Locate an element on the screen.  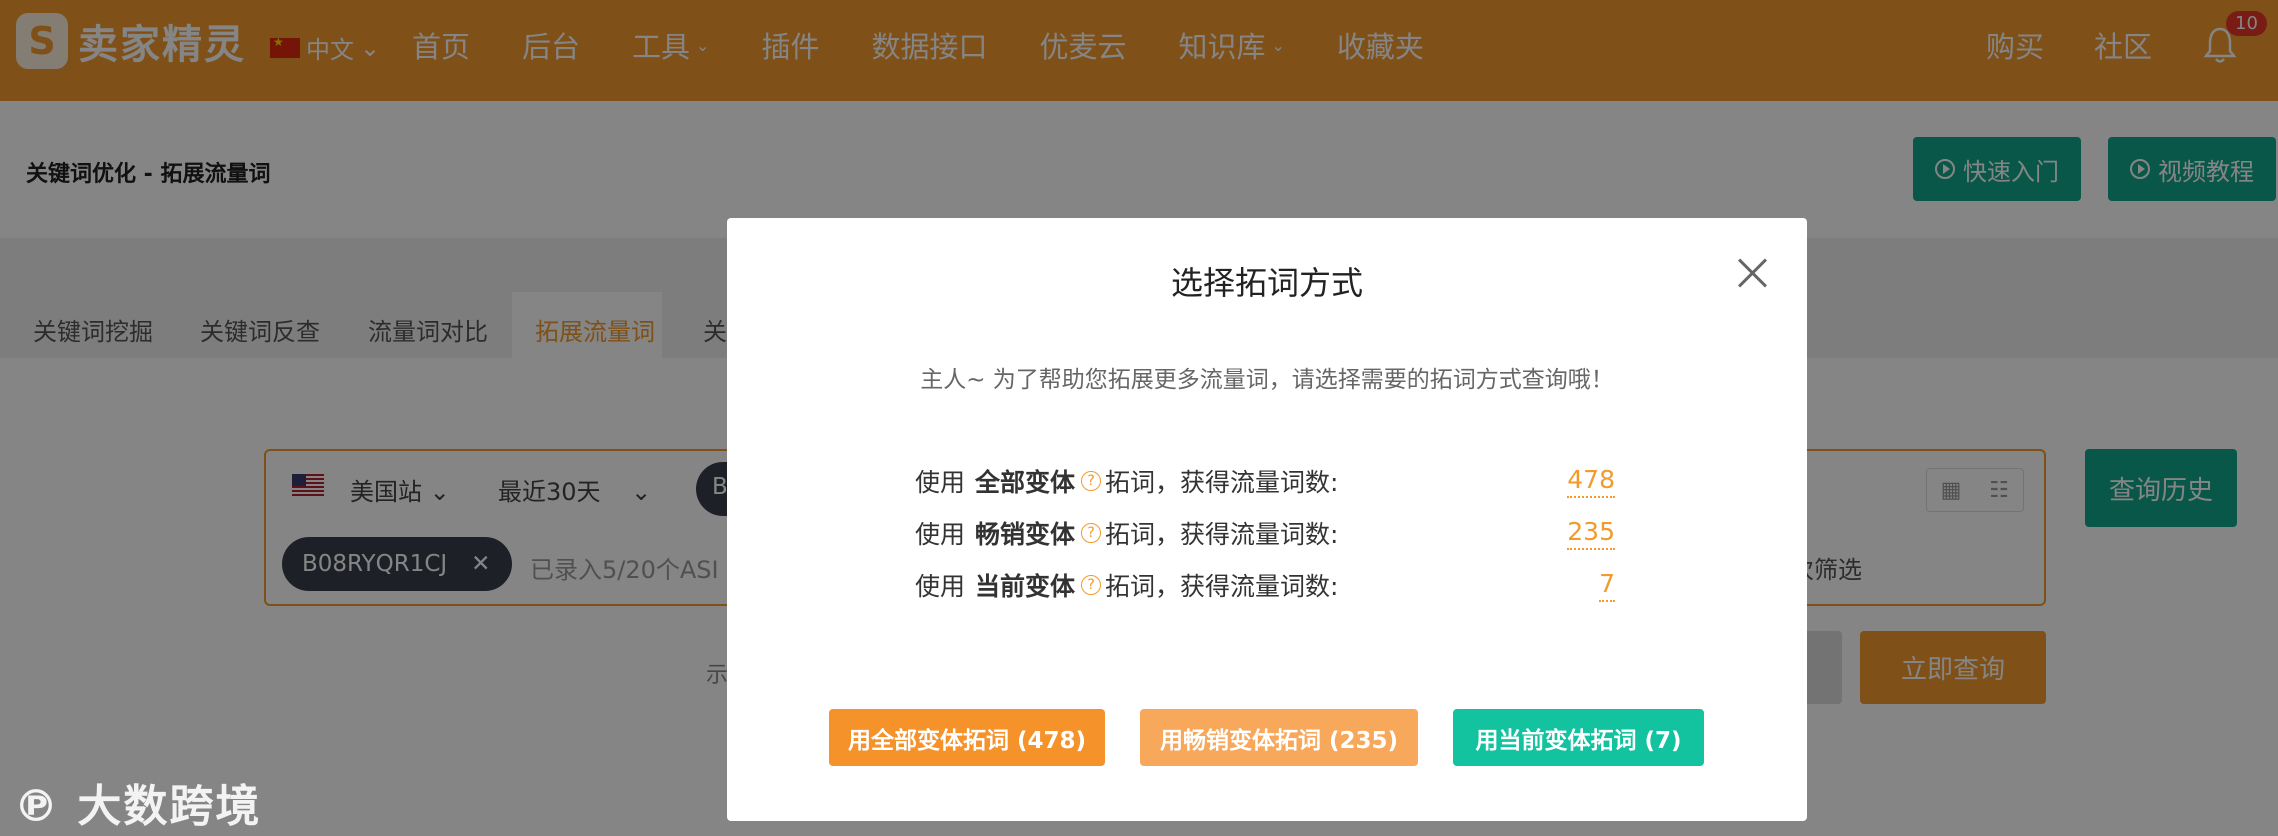
modal-title: 选择拓词方式 is located at coordinates (1266, 283).